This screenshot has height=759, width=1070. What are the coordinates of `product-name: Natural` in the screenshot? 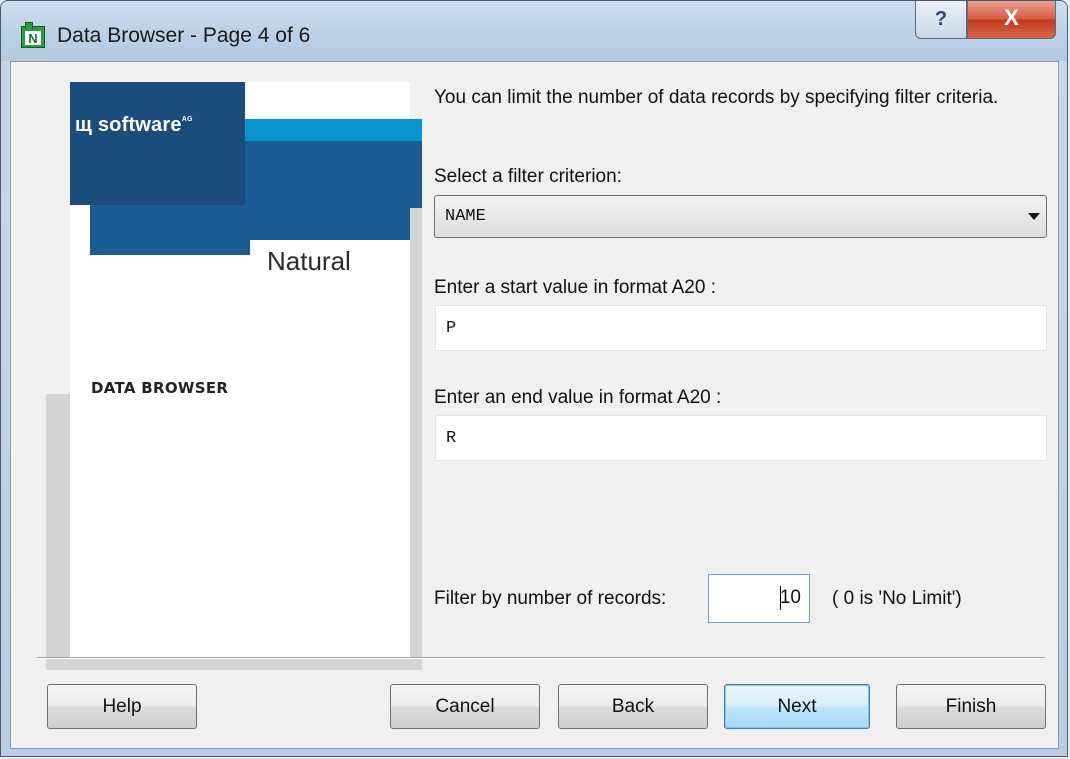 It's located at (309, 261).